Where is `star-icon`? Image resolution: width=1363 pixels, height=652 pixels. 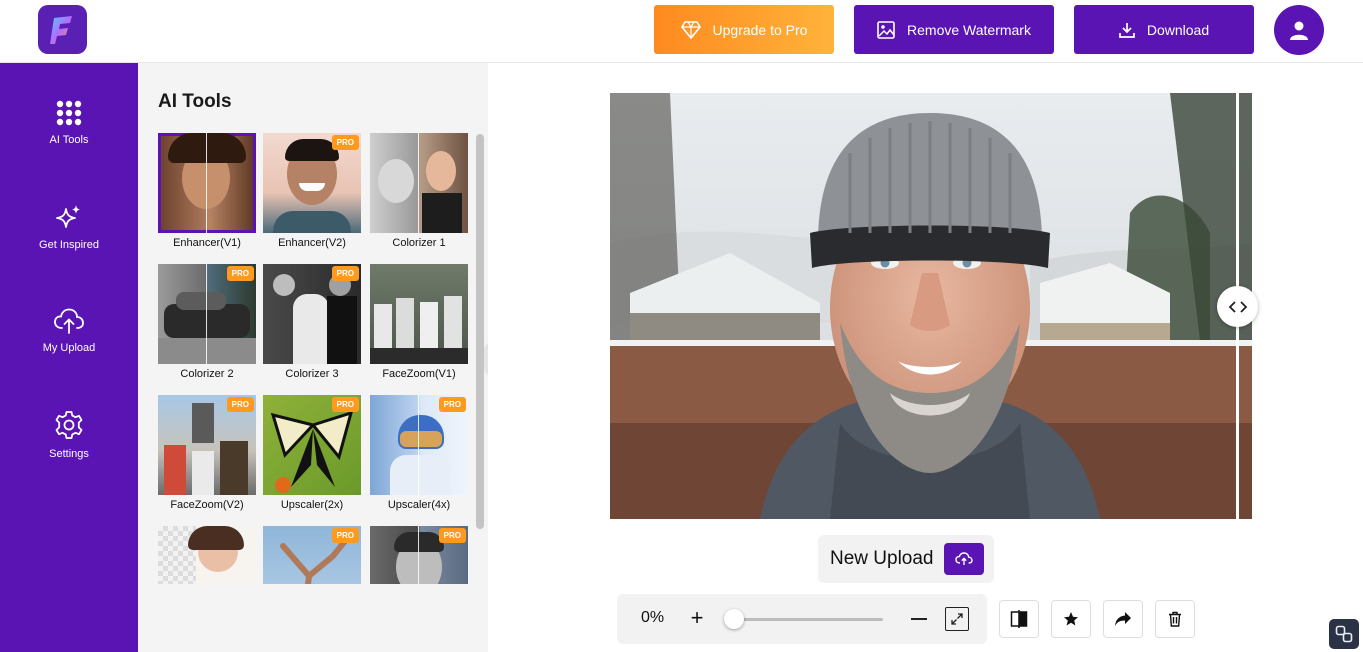
star-icon is located at coordinates (1071, 619).